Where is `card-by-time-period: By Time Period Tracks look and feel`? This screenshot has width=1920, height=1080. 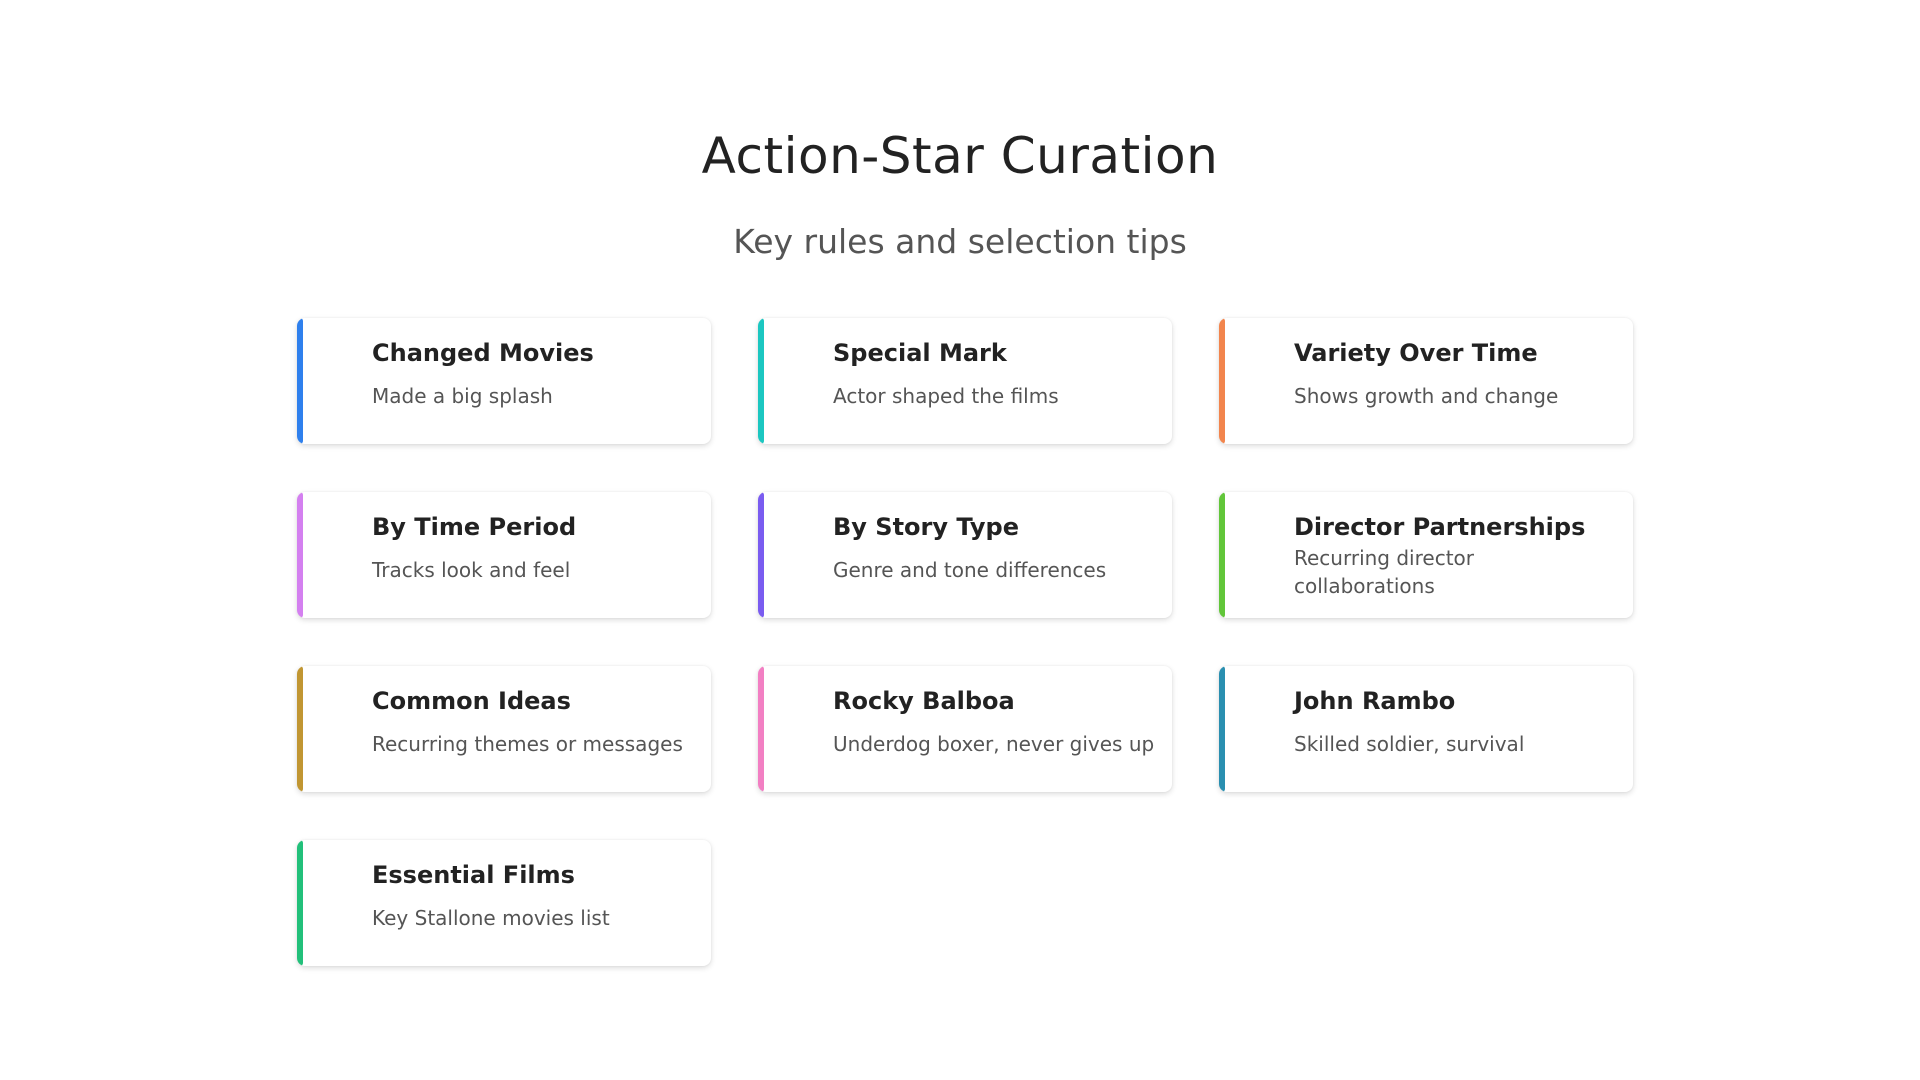 card-by-time-period: By Time Period Tracks look and feel is located at coordinates (504, 555).